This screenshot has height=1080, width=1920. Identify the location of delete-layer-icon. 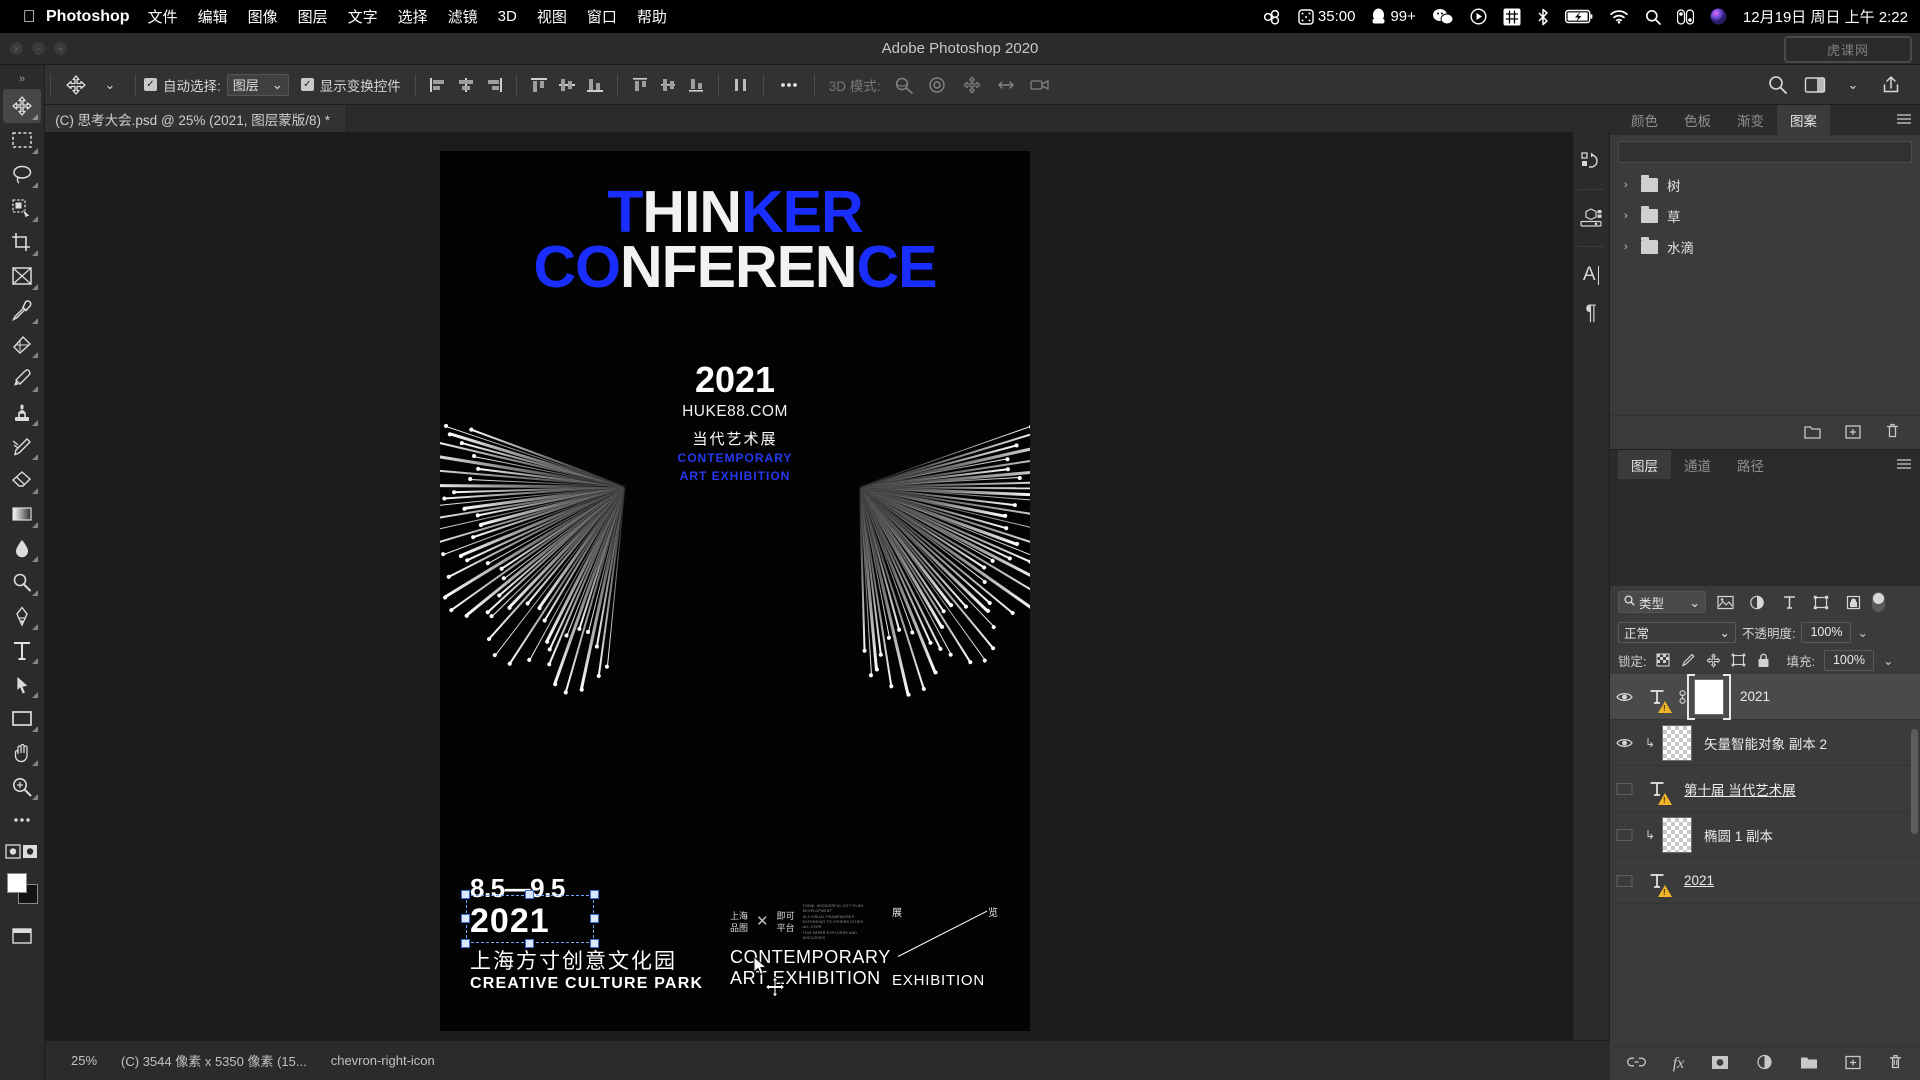
(1895, 1063).